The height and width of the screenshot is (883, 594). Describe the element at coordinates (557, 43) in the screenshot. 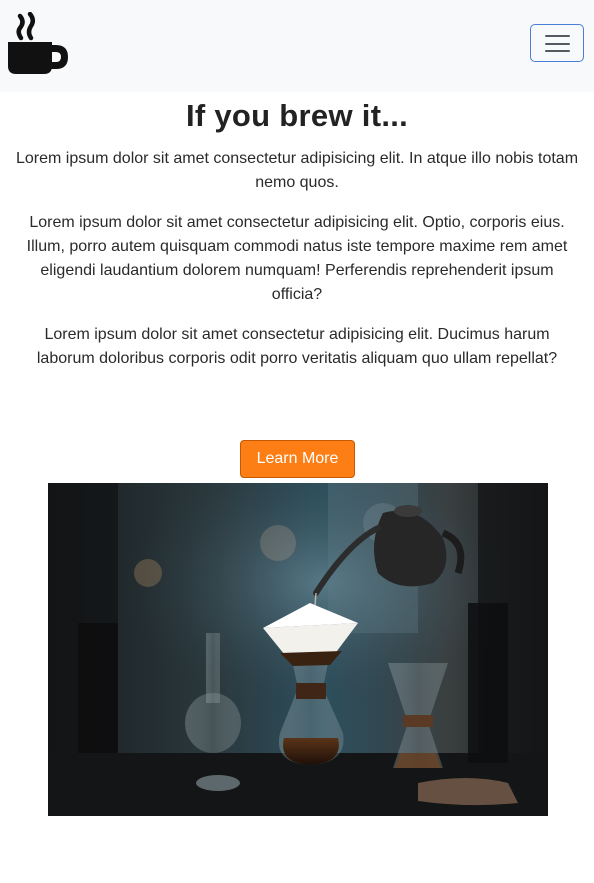

I see `navbar-toggler-button` at that location.